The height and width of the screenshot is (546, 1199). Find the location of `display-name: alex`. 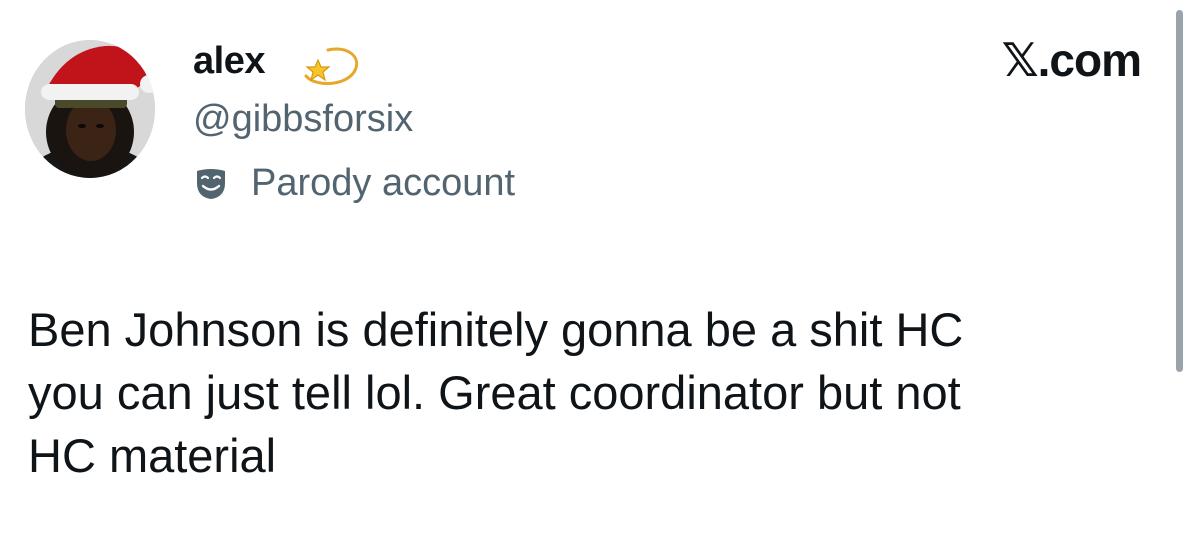

display-name: alex is located at coordinates (229, 61).